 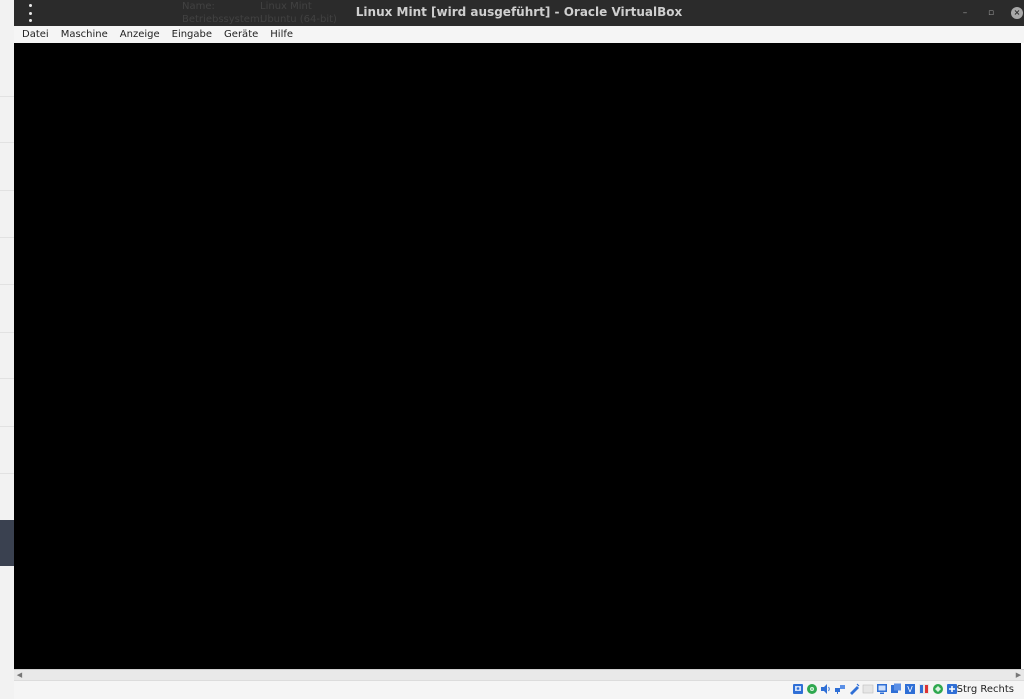 I want to click on display-icon, so click(x=882, y=689).